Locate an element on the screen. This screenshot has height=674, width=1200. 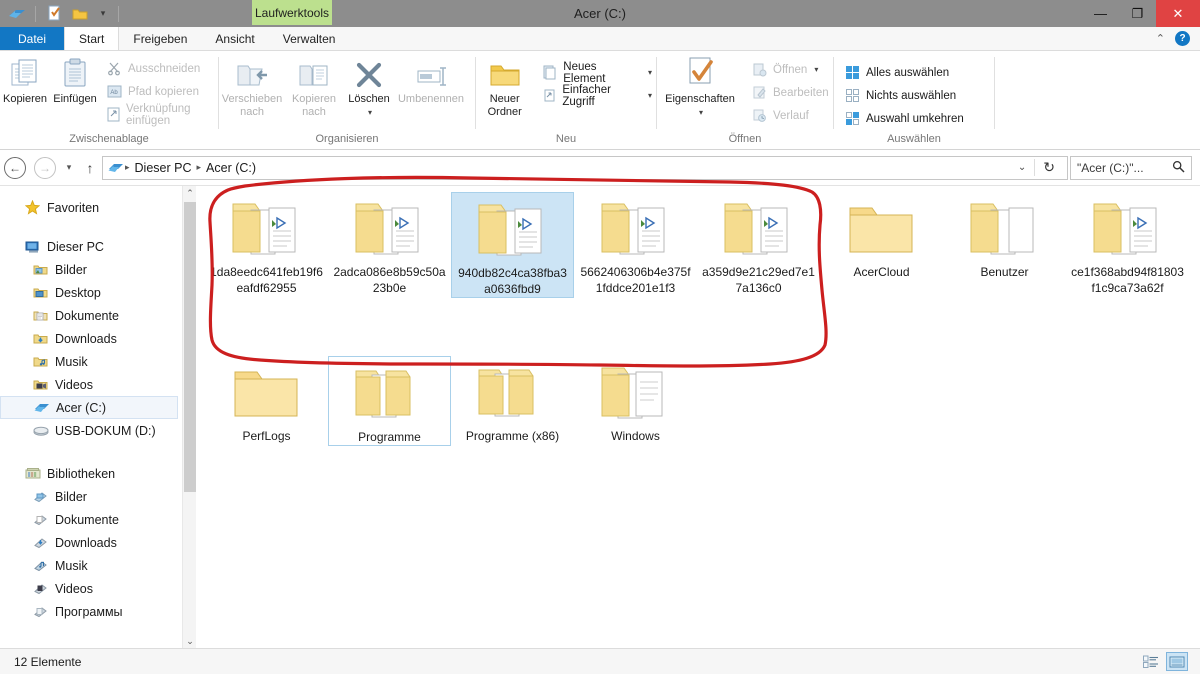
breadcrumb-item-acer-c: Acer (C:) is located at coordinates (231, 168).